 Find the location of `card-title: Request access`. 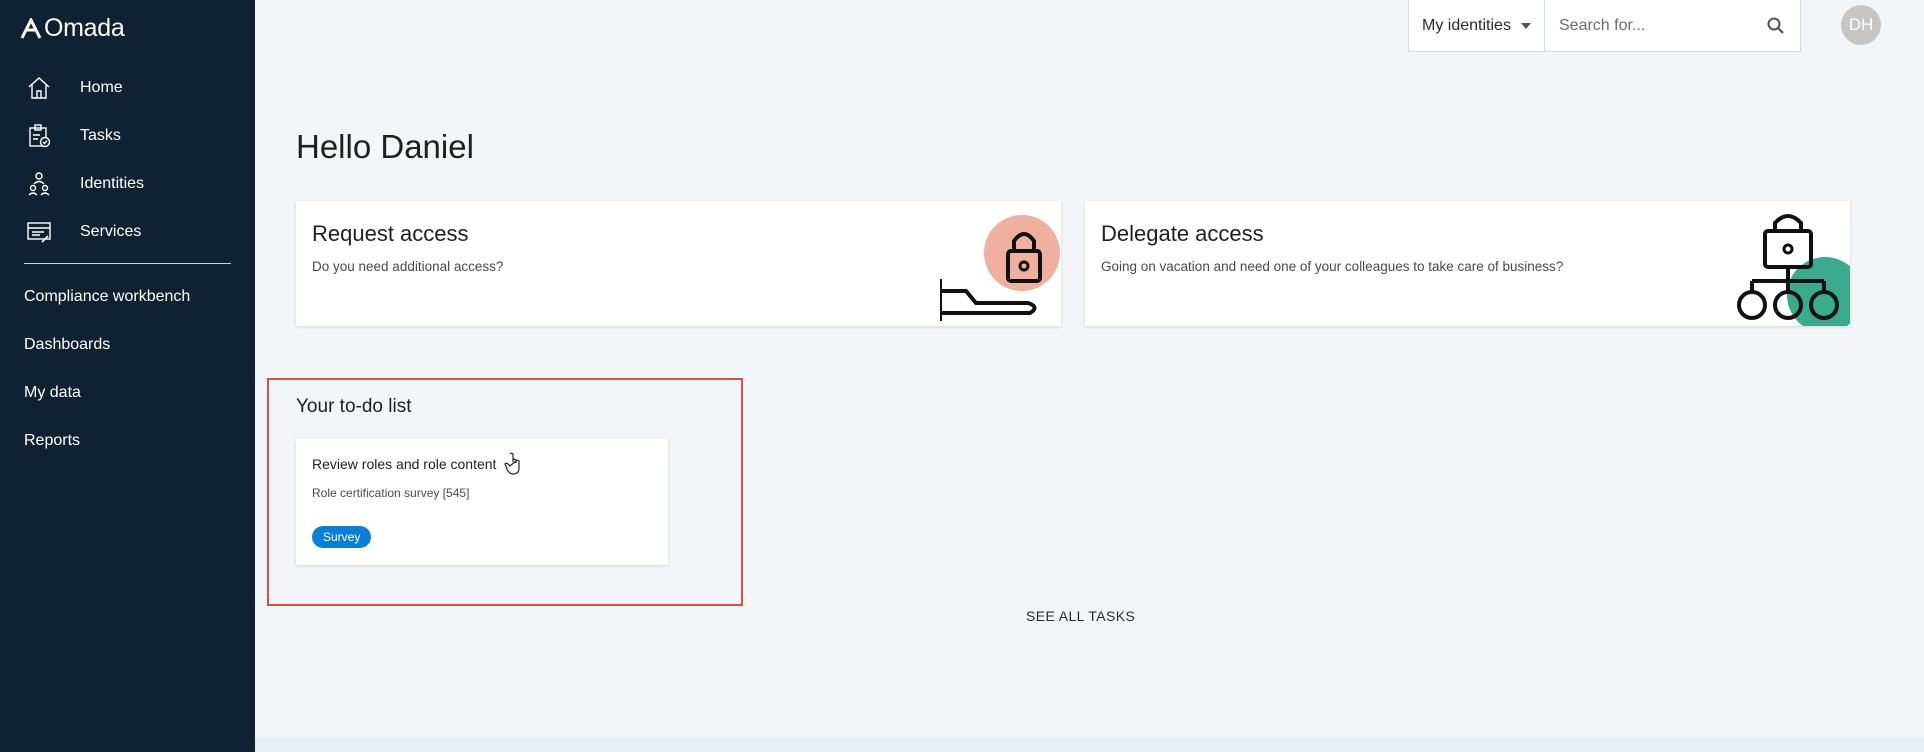

card-title: Request access is located at coordinates (390, 233).